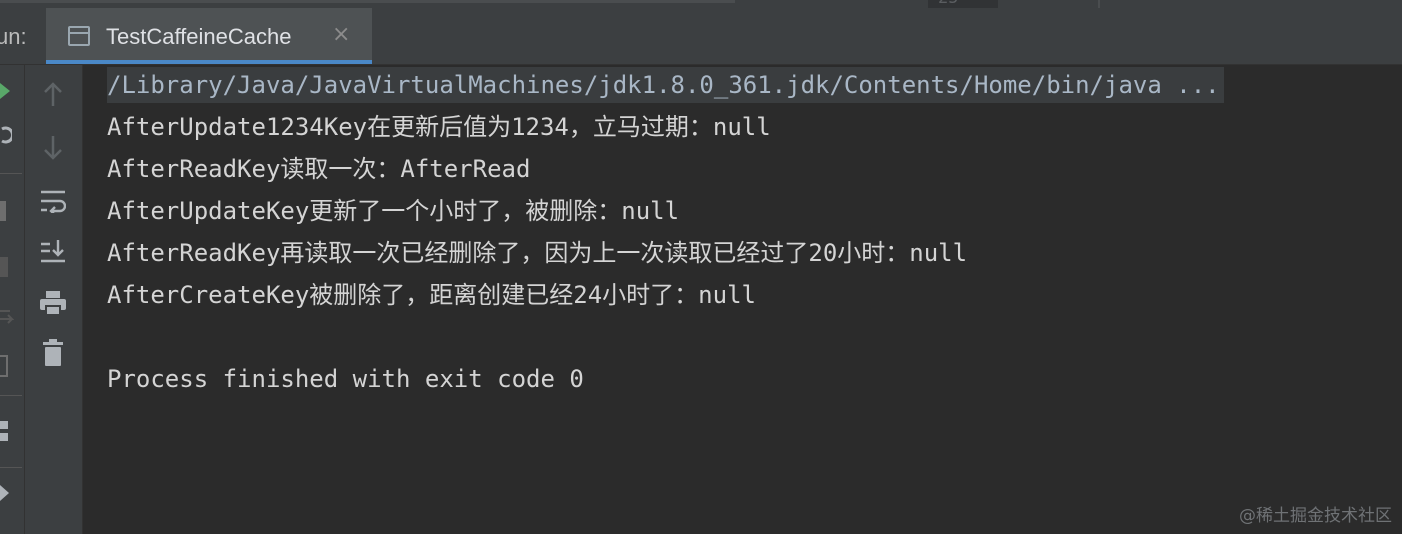 Image resolution: width=1402 pixels, height=534 pixels. I want to click on scroll-to-end-icon, so click(53, 251).